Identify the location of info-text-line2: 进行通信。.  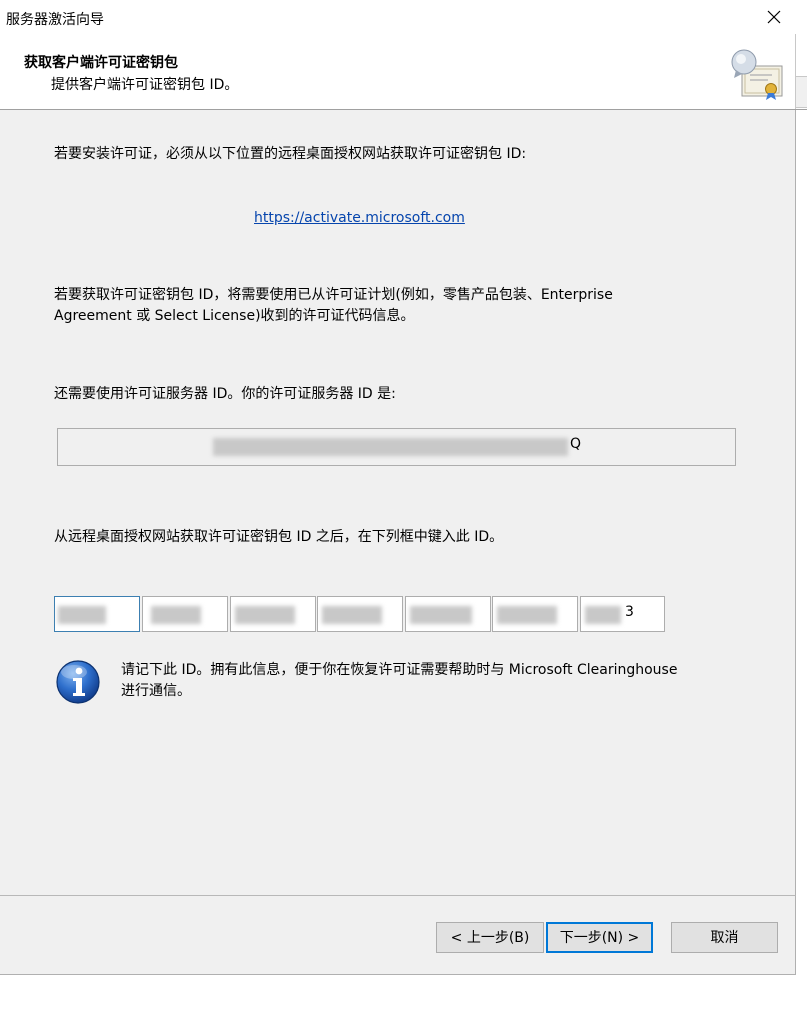
(156, 691).